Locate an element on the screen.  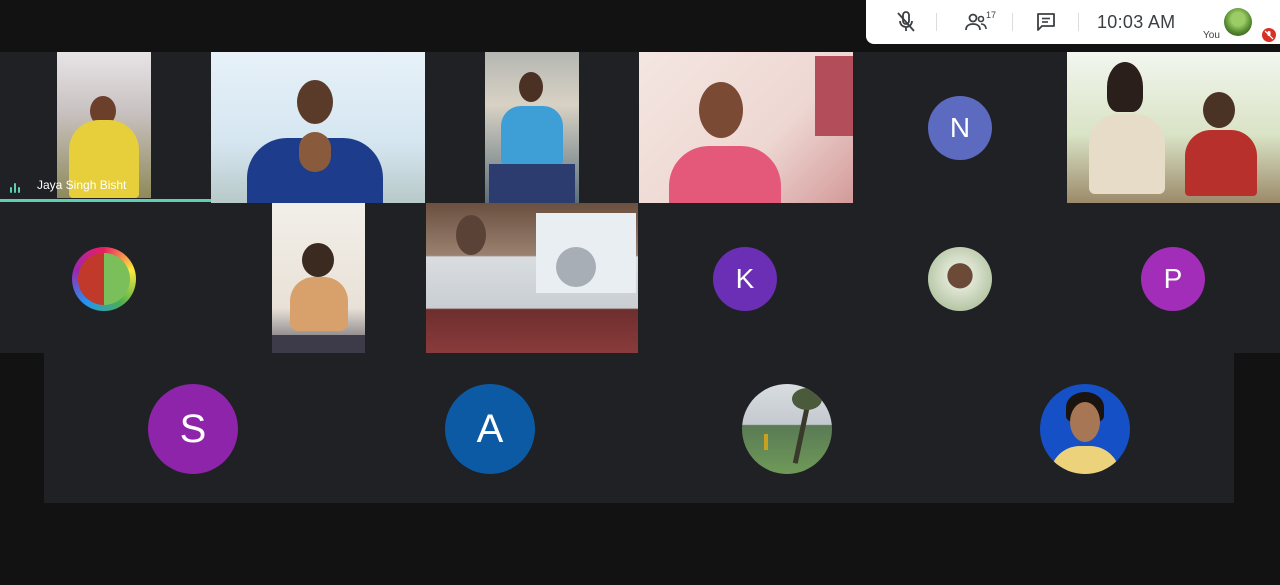
initial-letter: K is located at coordinates (745, 278).